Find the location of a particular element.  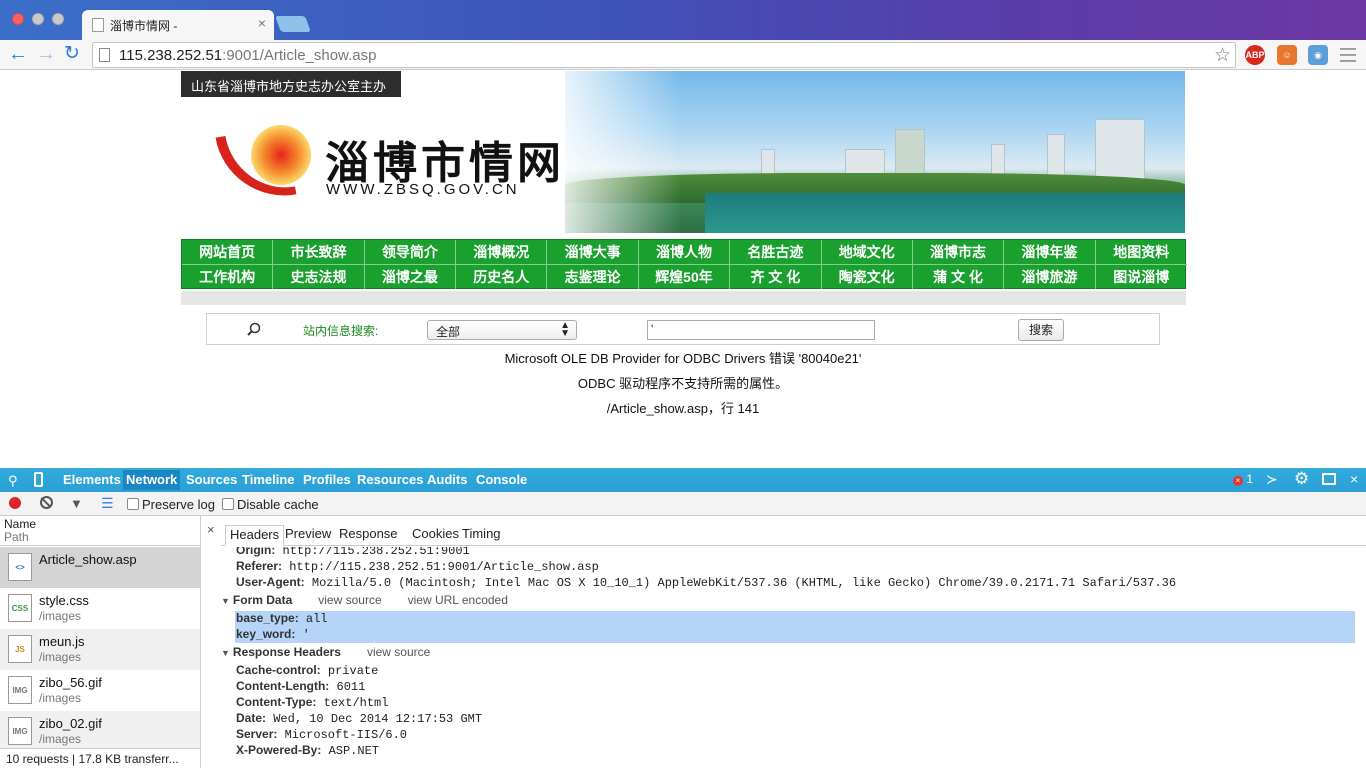

search-input: ' is located at coordinates (761, 330).